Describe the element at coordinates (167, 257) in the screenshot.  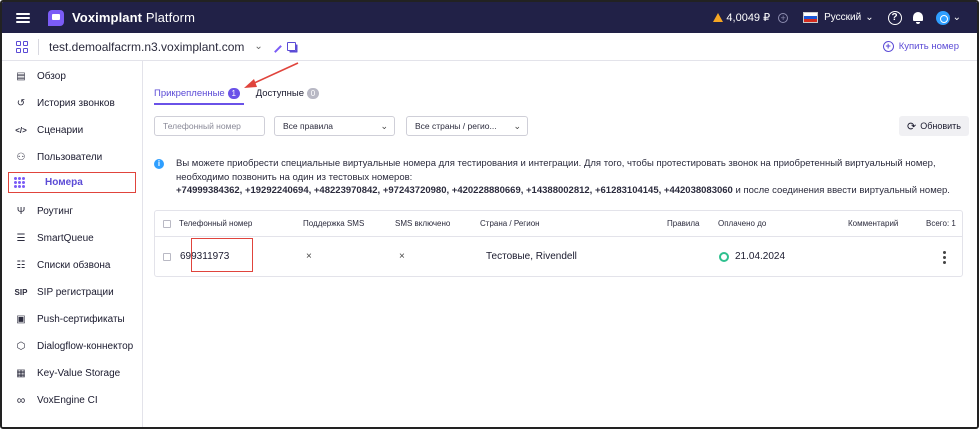
I see `row-checkbox` at that location.